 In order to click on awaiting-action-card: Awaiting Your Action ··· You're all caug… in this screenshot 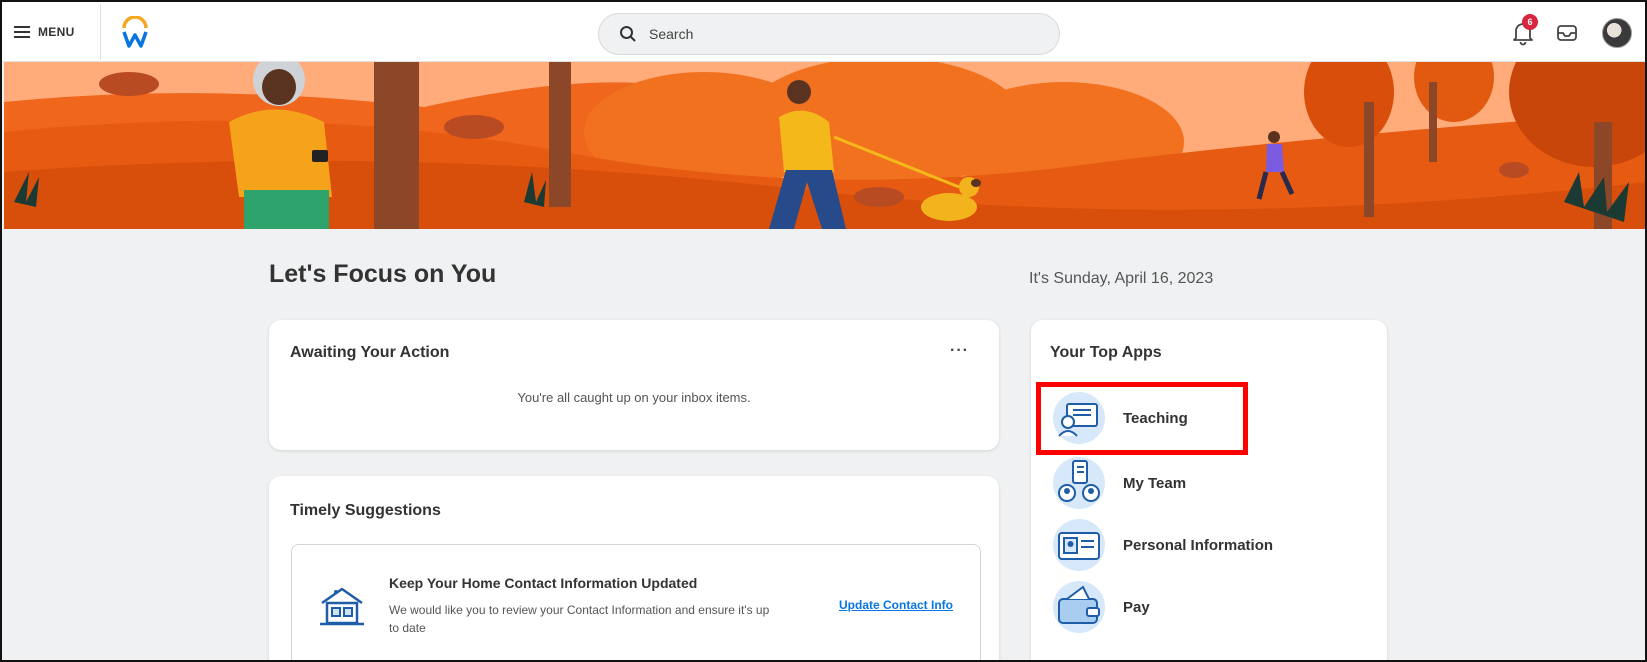, I will do `click(634, 385)`.